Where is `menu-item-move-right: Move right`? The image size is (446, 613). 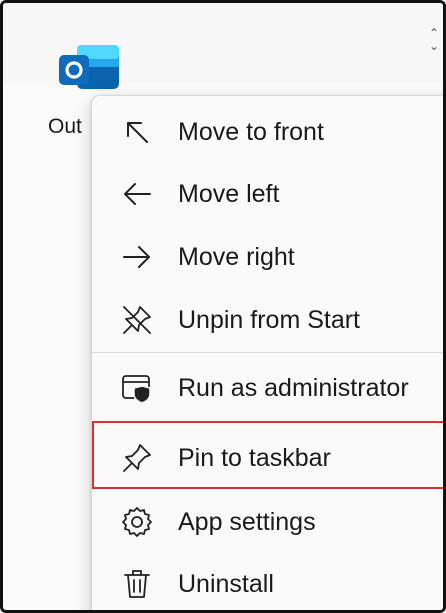
menu-item-move-right: Move right is located at coordinates (267, 257).